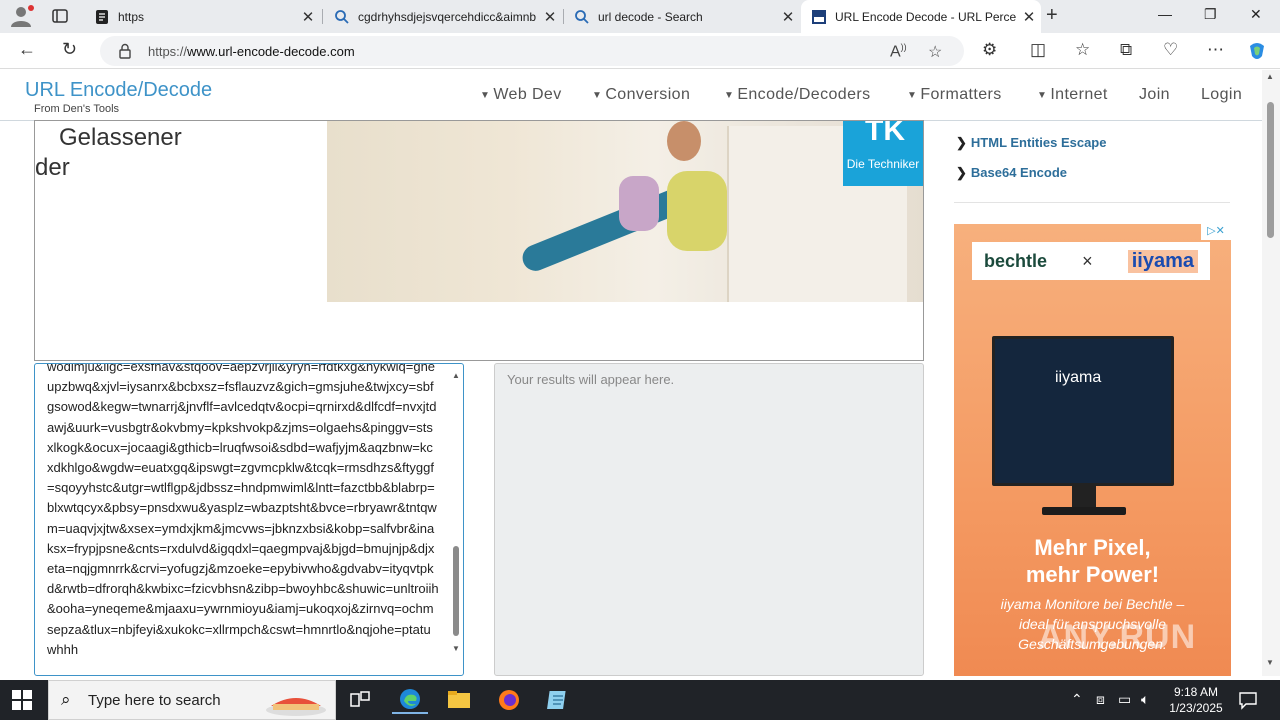  I want to click on collections-icon: ⧉, so click(1126, 50).